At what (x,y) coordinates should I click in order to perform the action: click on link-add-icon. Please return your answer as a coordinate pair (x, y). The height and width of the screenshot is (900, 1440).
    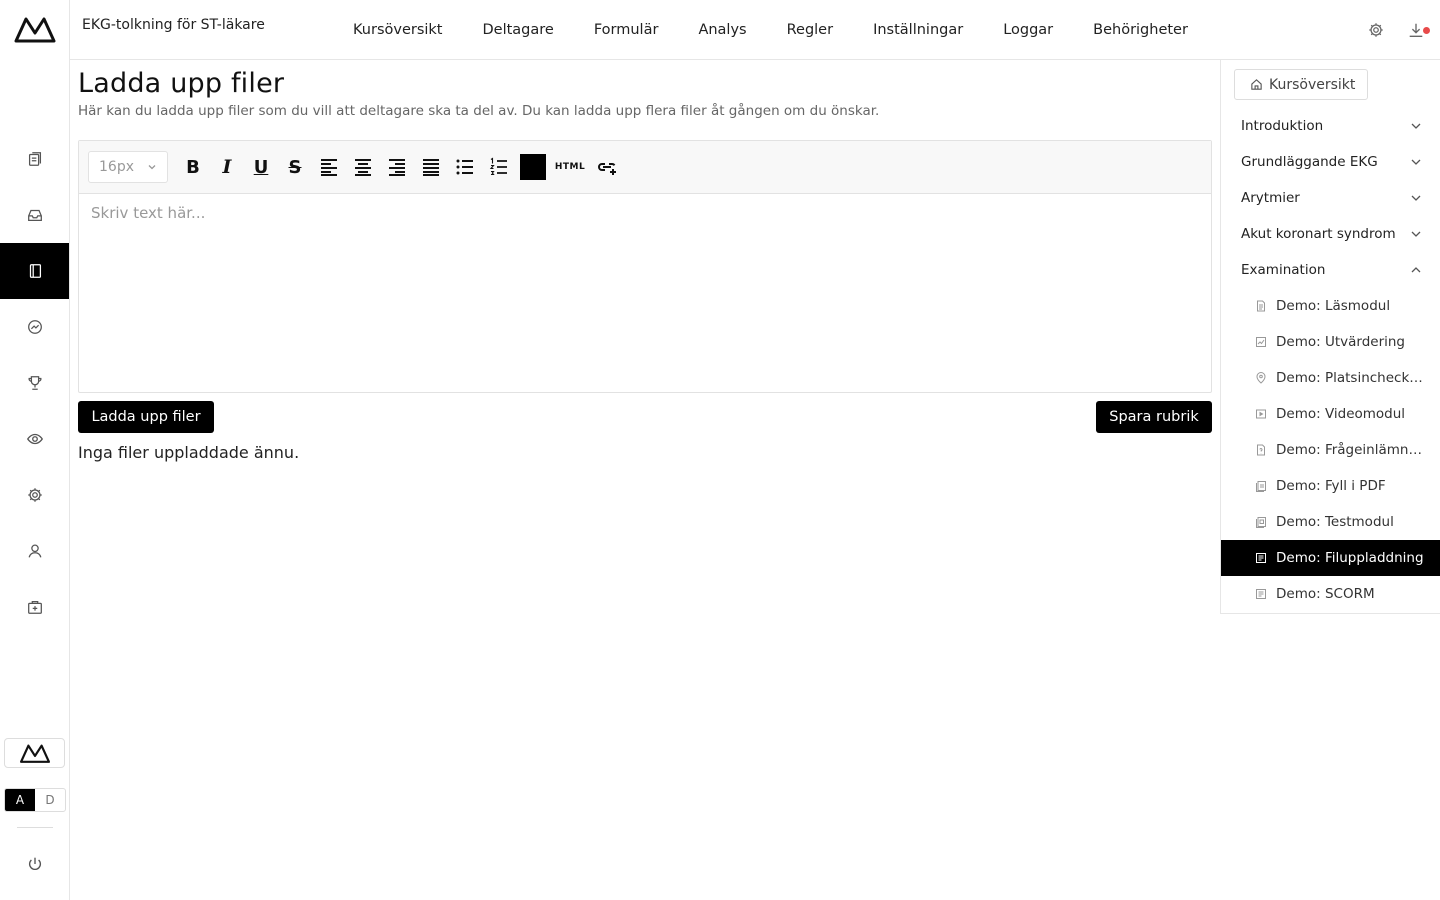
    Looking at the image, I should click on (607, 169).